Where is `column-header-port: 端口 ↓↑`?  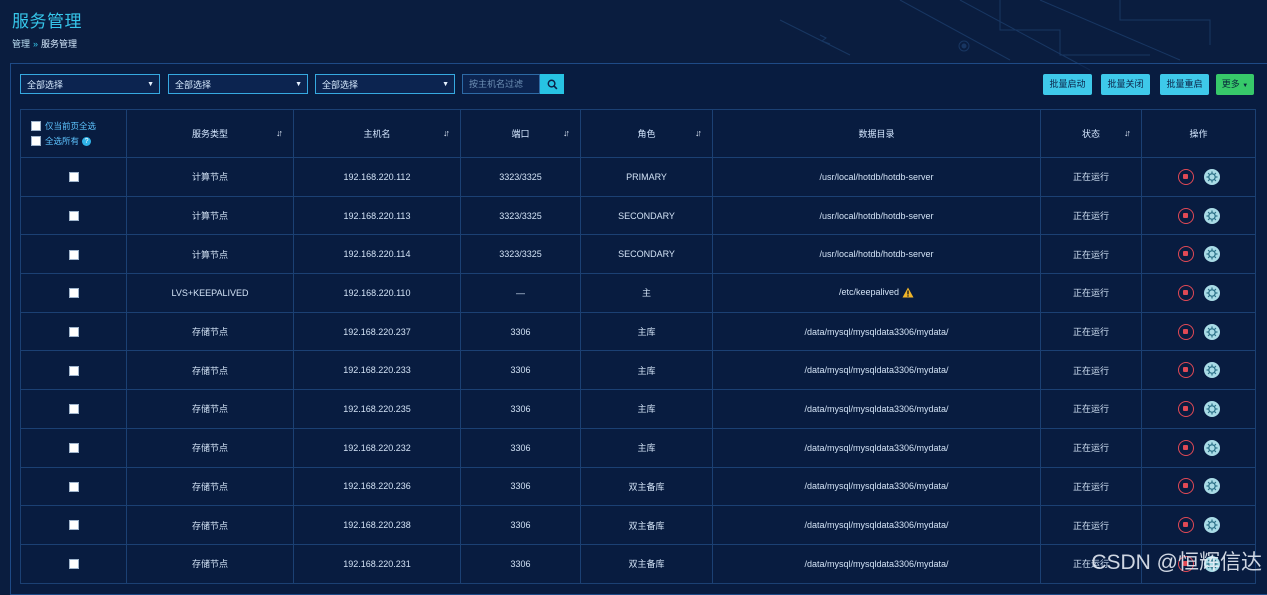 column-header-port: 端口 ↓↑ is located at coordinates (520, 133).